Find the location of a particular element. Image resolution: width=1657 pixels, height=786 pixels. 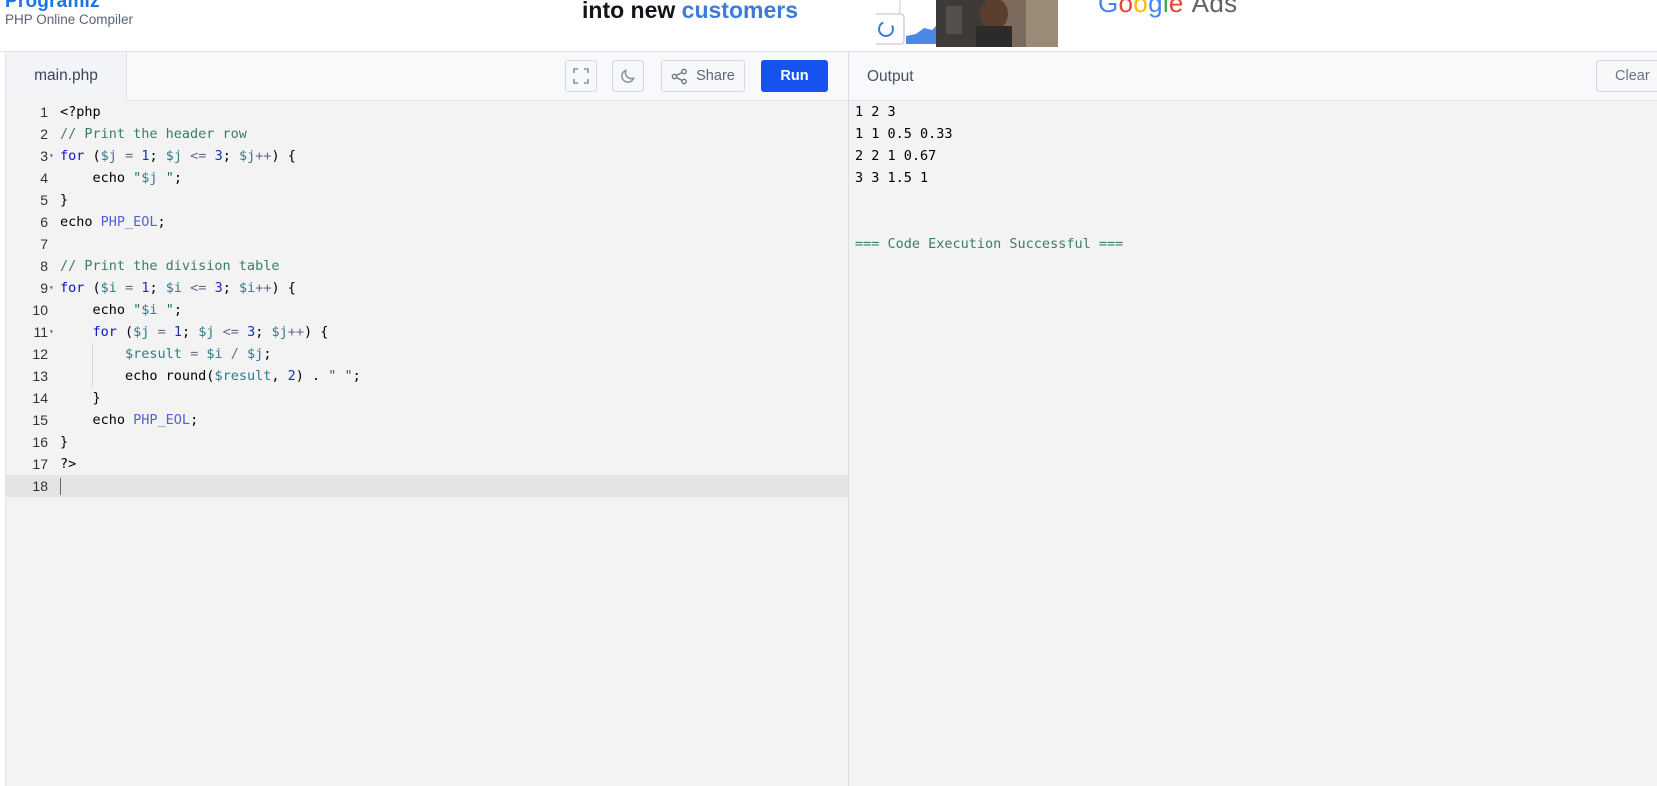

editor-toolbar: main.php Share Run is located at coordinates (427, 76).